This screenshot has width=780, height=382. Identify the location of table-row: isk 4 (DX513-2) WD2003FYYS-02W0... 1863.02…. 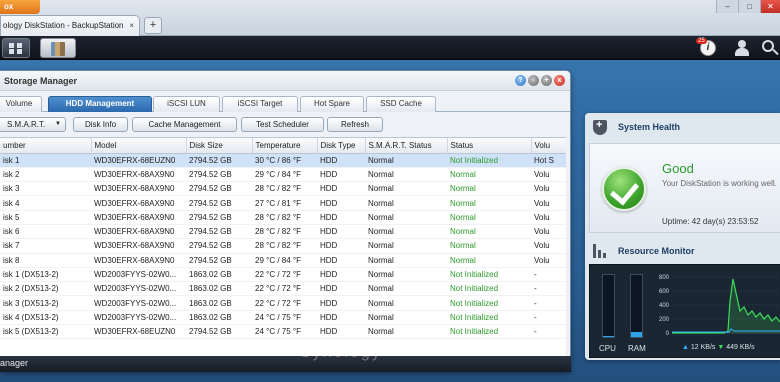
(283, 318).